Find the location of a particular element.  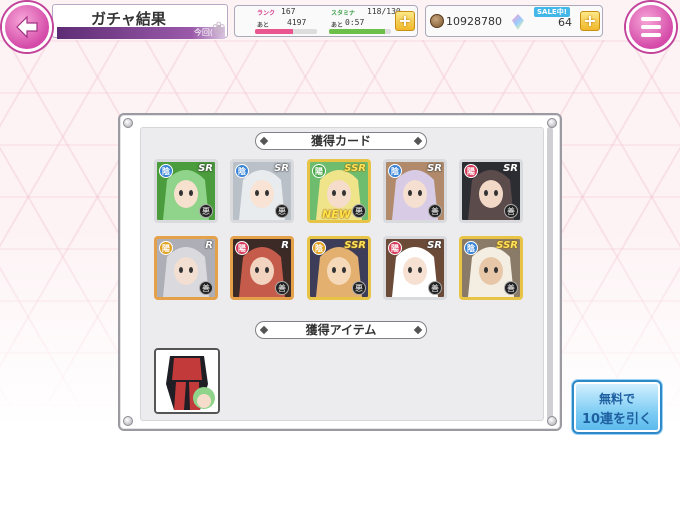

gem-count: 64 is located at coordinates (565, 22).